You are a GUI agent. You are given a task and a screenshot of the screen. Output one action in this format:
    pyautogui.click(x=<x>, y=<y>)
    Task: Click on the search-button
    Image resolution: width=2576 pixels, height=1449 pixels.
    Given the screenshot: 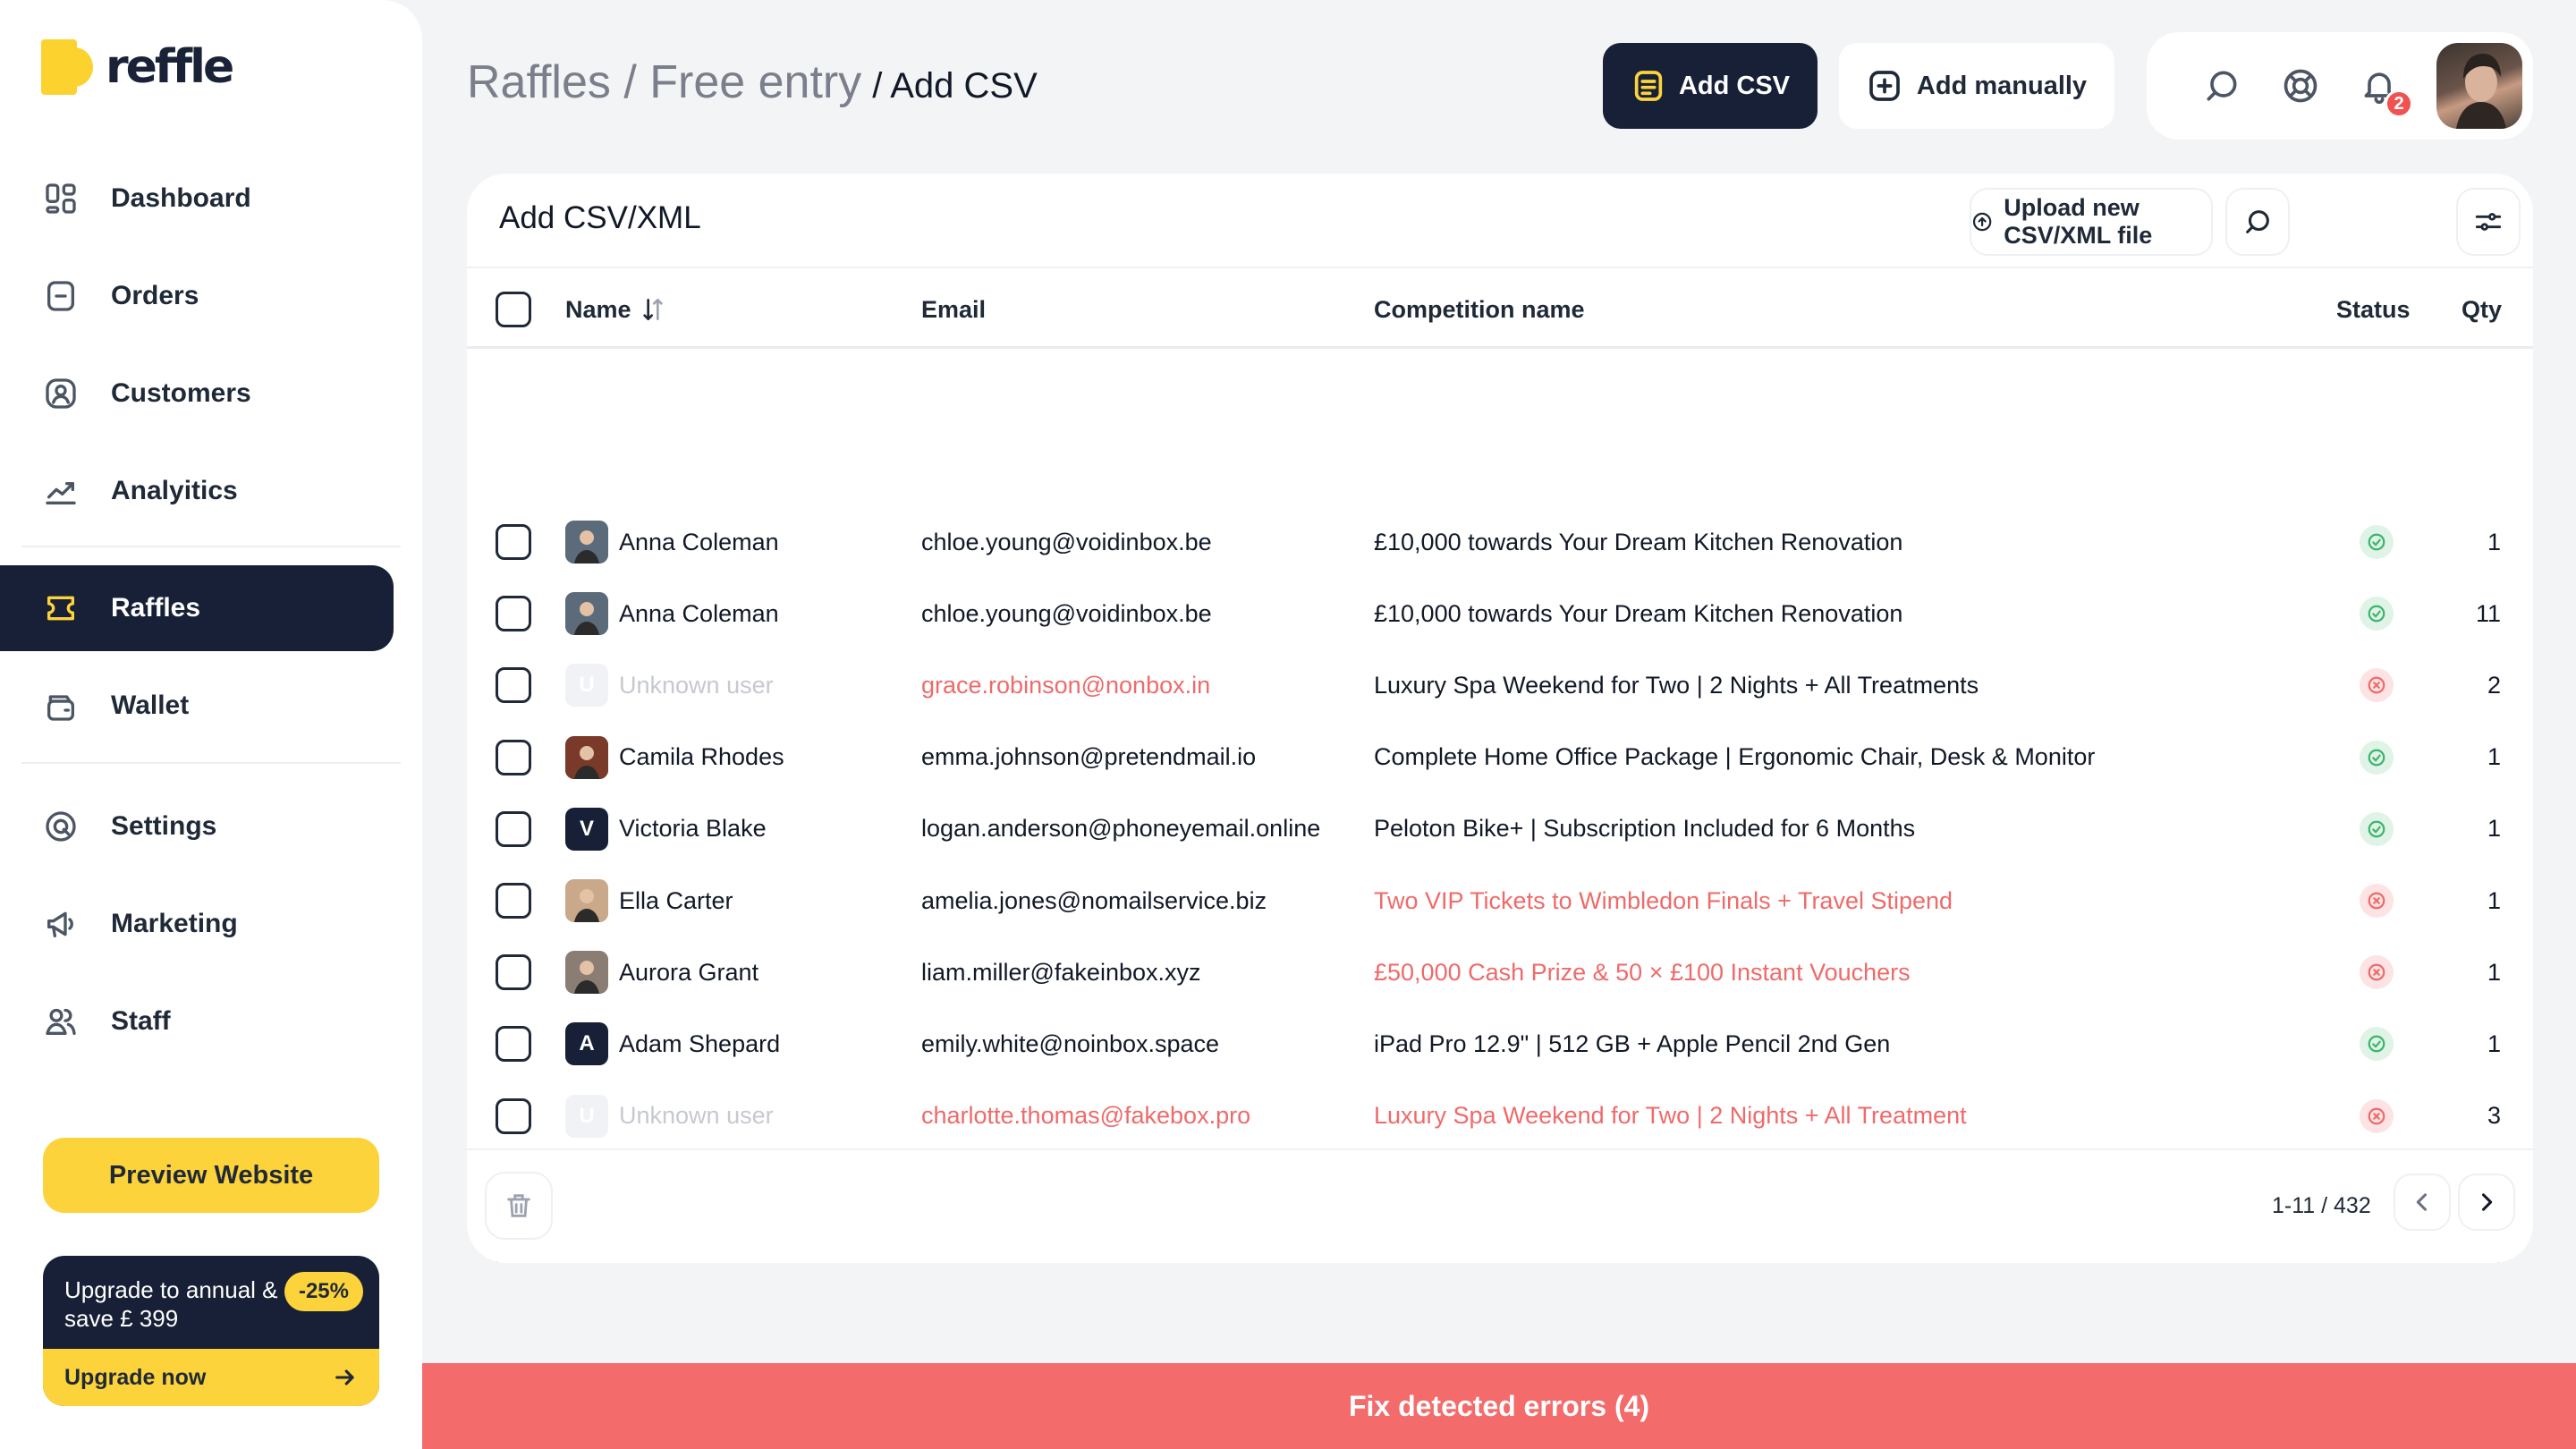 What is the action you would take?
    pyautogui.click(x=2222, y=86)
    